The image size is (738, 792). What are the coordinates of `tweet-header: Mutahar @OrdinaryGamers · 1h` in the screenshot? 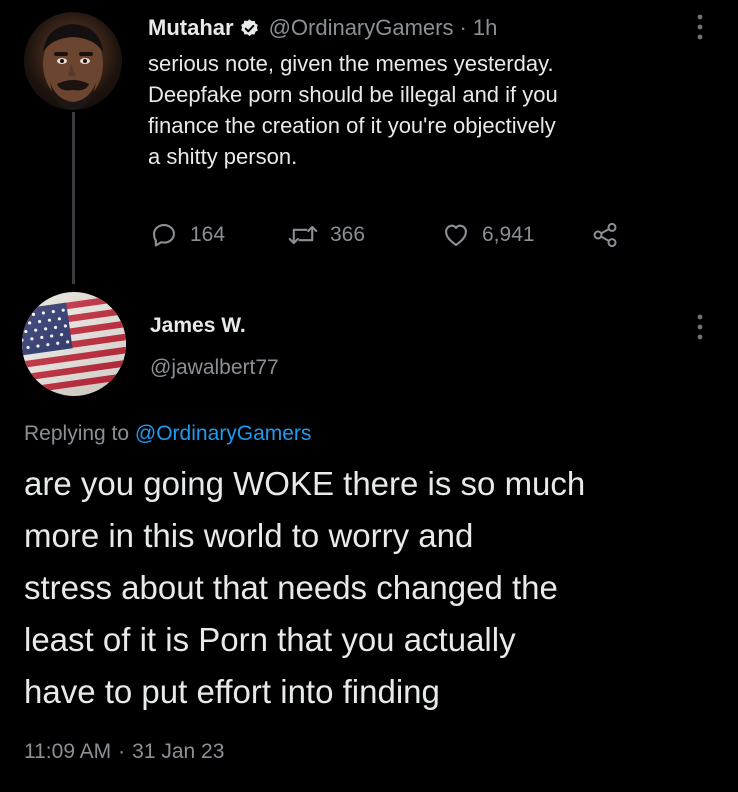 It's located at (322, 28).